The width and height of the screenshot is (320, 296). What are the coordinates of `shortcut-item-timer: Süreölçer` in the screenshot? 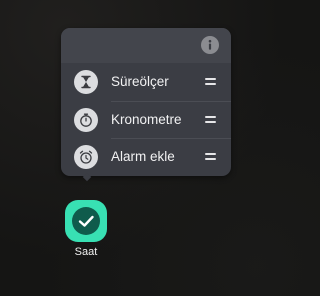 It's located at (146, 82).